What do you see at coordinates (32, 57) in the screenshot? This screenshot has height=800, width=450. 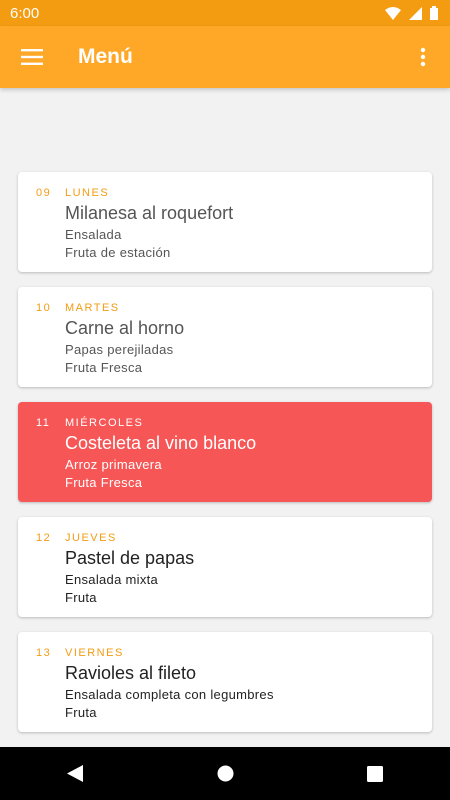 I see `hamburger-icon` at bounding box center [32, 57].